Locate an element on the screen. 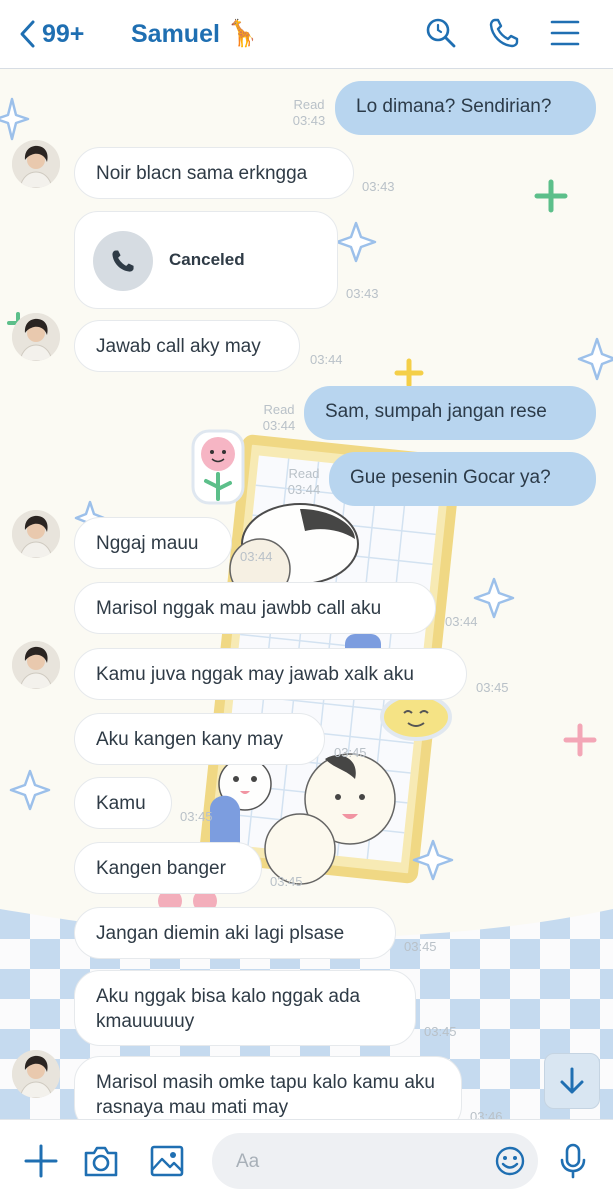  message-input is located at coordinates (361, 1162).